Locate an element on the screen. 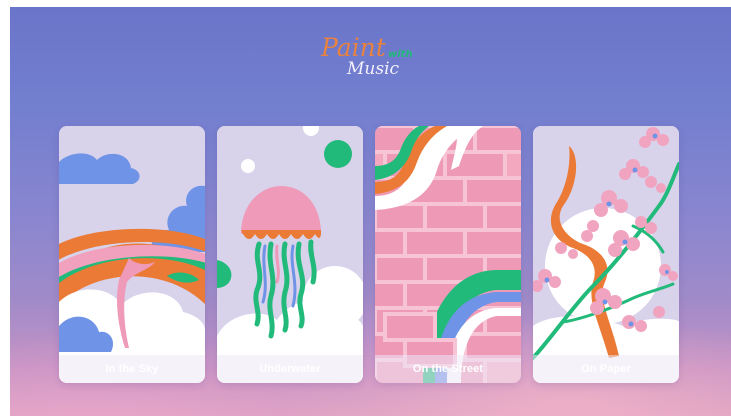  street-illustration is located at coordinates (448, 254).